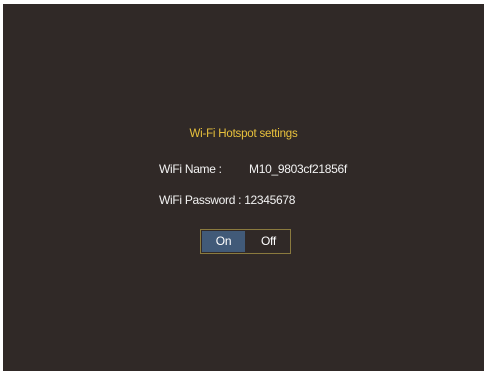 This screenshot has height=372, width=485. What do you see at coordinates (243, 134) in the screenshot?
I see `dialog-title: Wi-Fi Hotspot settings` at bounding box center [243, 134].